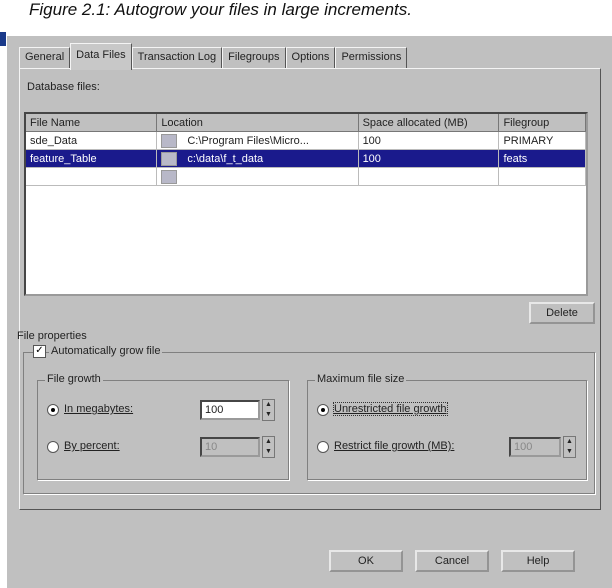 The image size is (612, 588). What do you see at coordinates (394, 446) in the screenshot?
I see `restrict-growth-label: Restrict file growth (MB):` at bounding box center [394, 446].